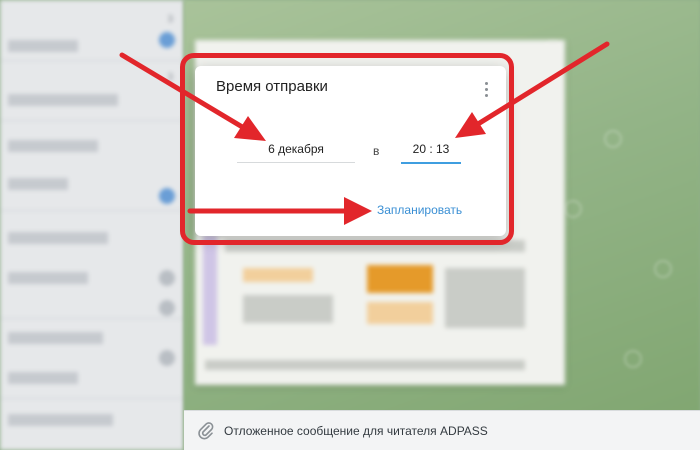 The height and width of the screenshot is (450, 700). What do you see at coordinates (272, 86) in the screenshot?
I see `dialog-title: Время отправки` at bounding box center [272, 86].